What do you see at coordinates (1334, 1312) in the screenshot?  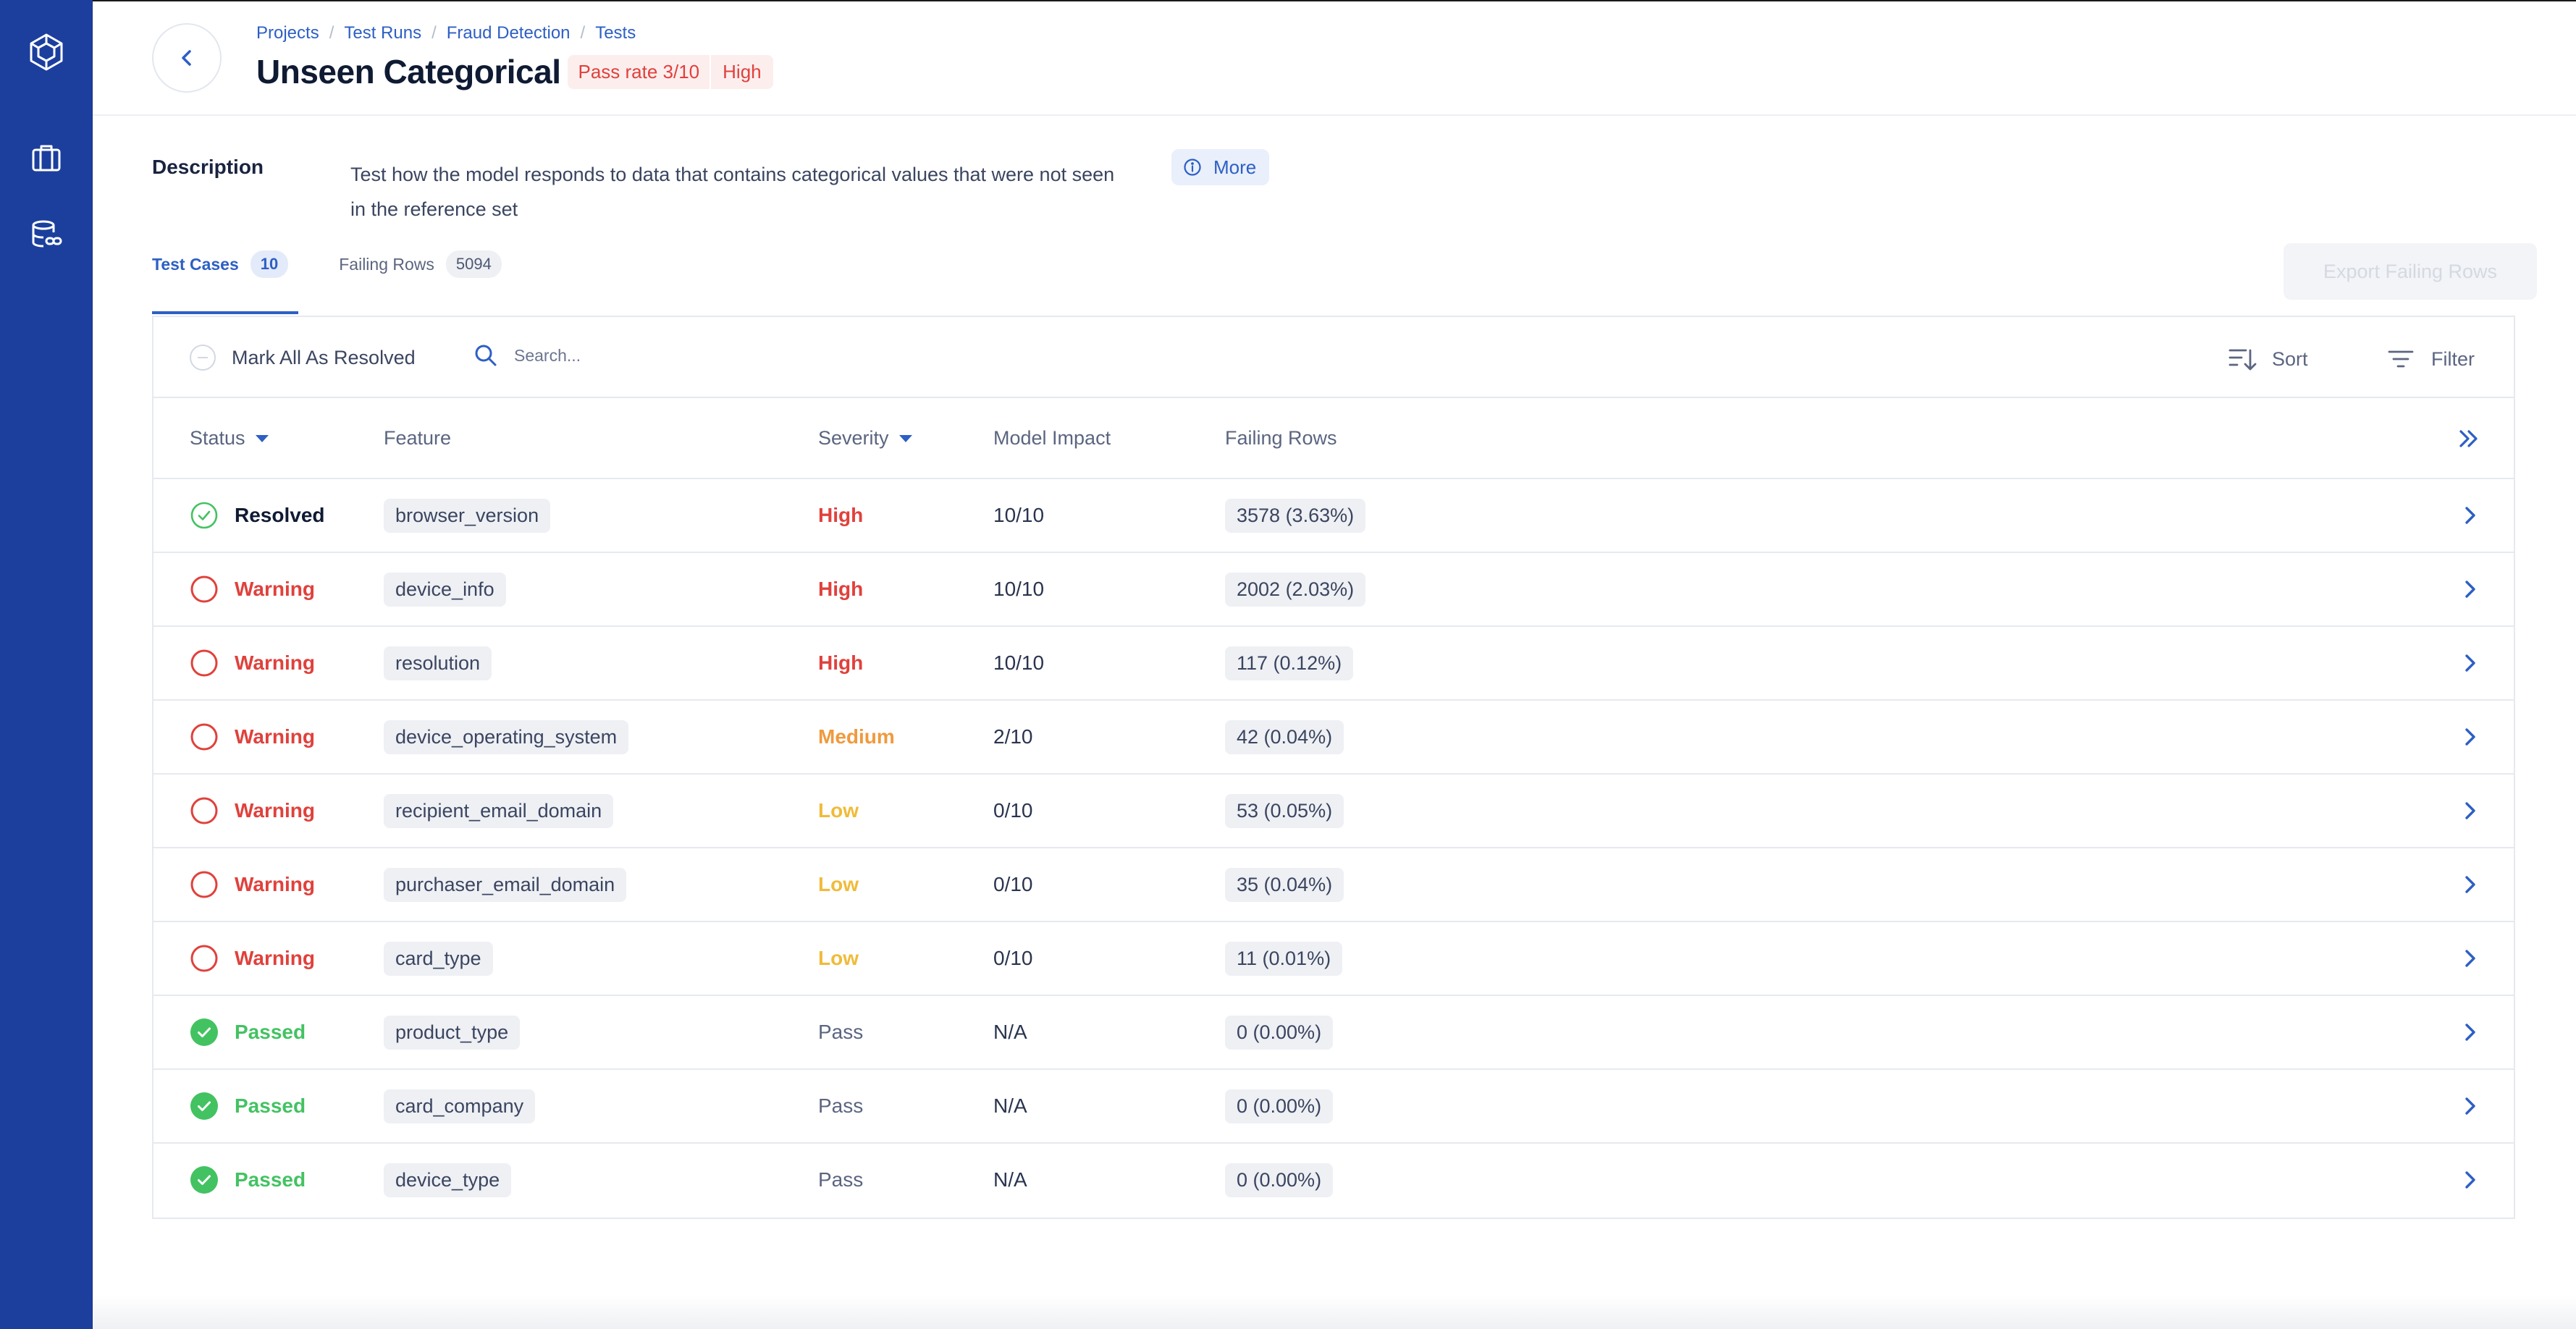 I see `bottom-fade` at bounding box center [1334, 1312].